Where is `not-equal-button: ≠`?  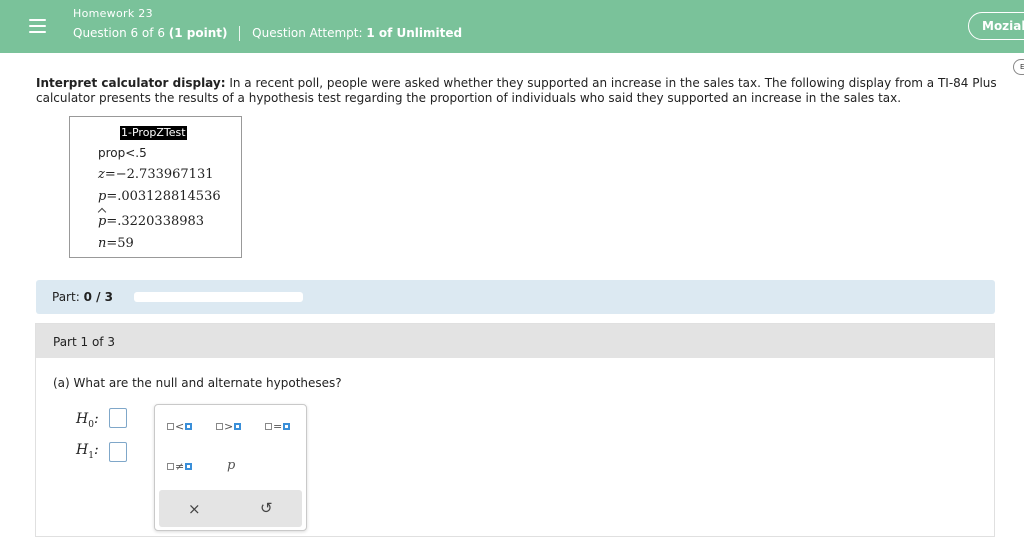 not-equal-button: ≠ is located at coordinates (180, 466).